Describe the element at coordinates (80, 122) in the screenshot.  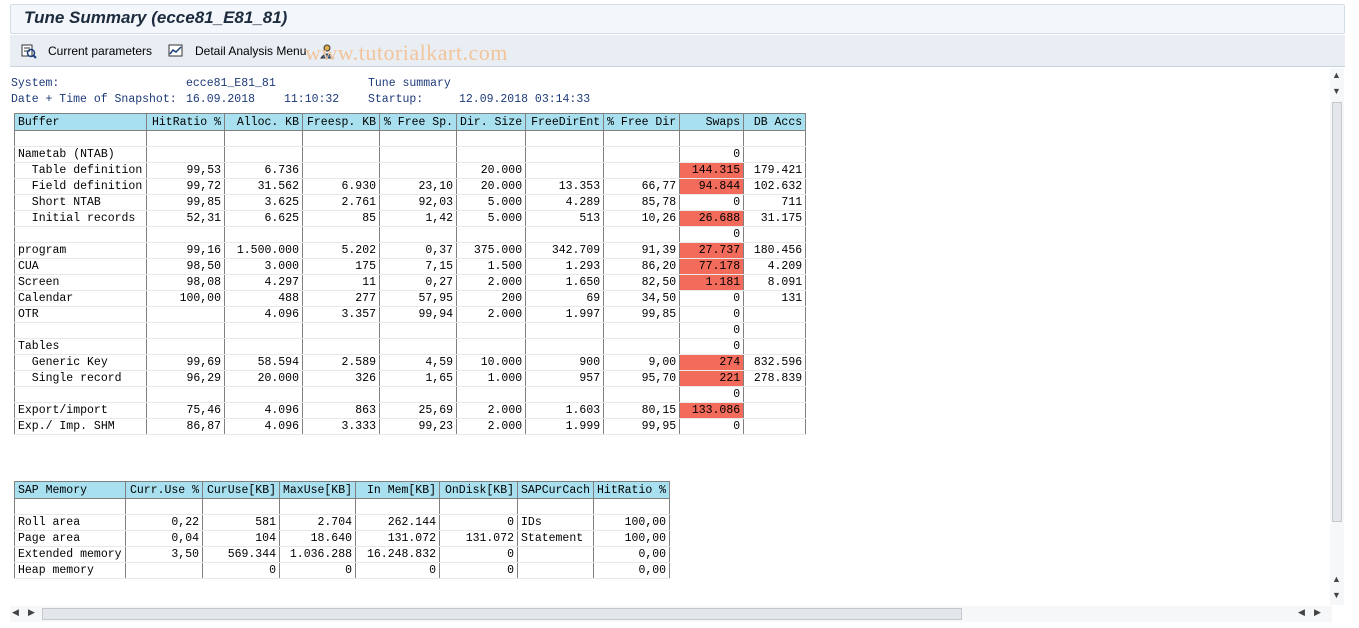
I see `column-header: Buffer` at that location.